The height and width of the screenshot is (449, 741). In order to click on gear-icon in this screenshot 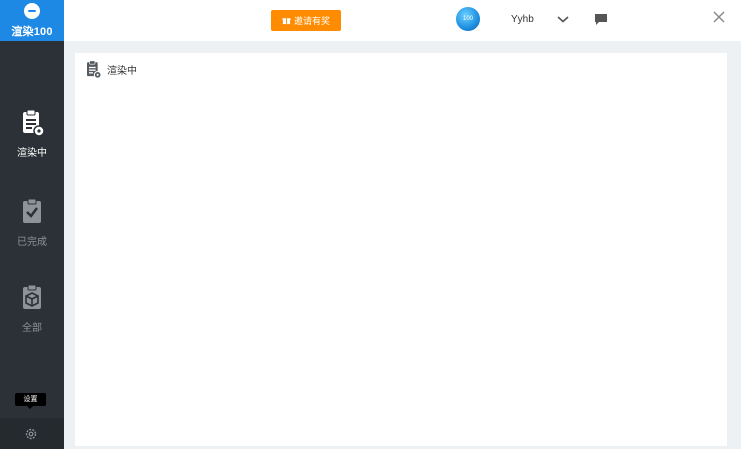, I will do `click(31, 434)`.